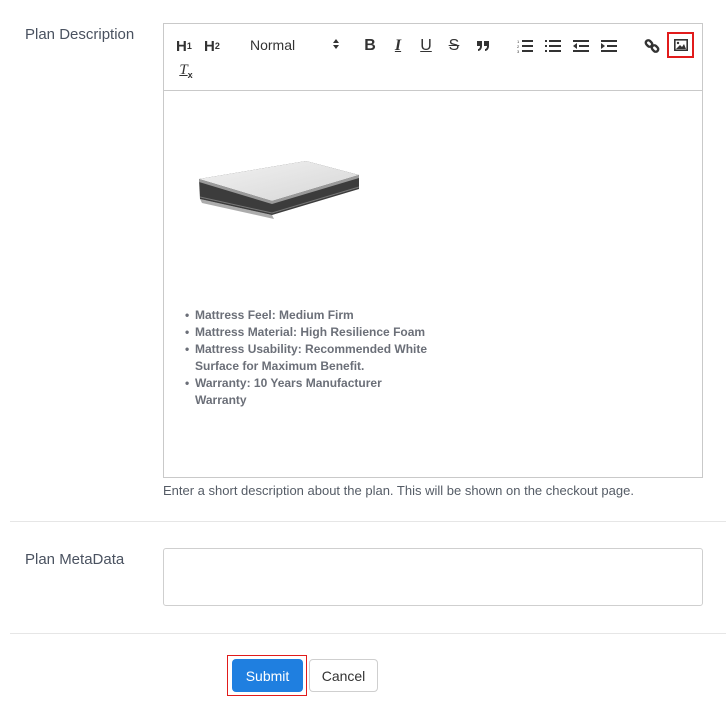  Describe the element at coordinates (433, 57) in the screenshot. I see `editor-toolbar: H1 H2 Normal B I U S 123 Tx` at that location.